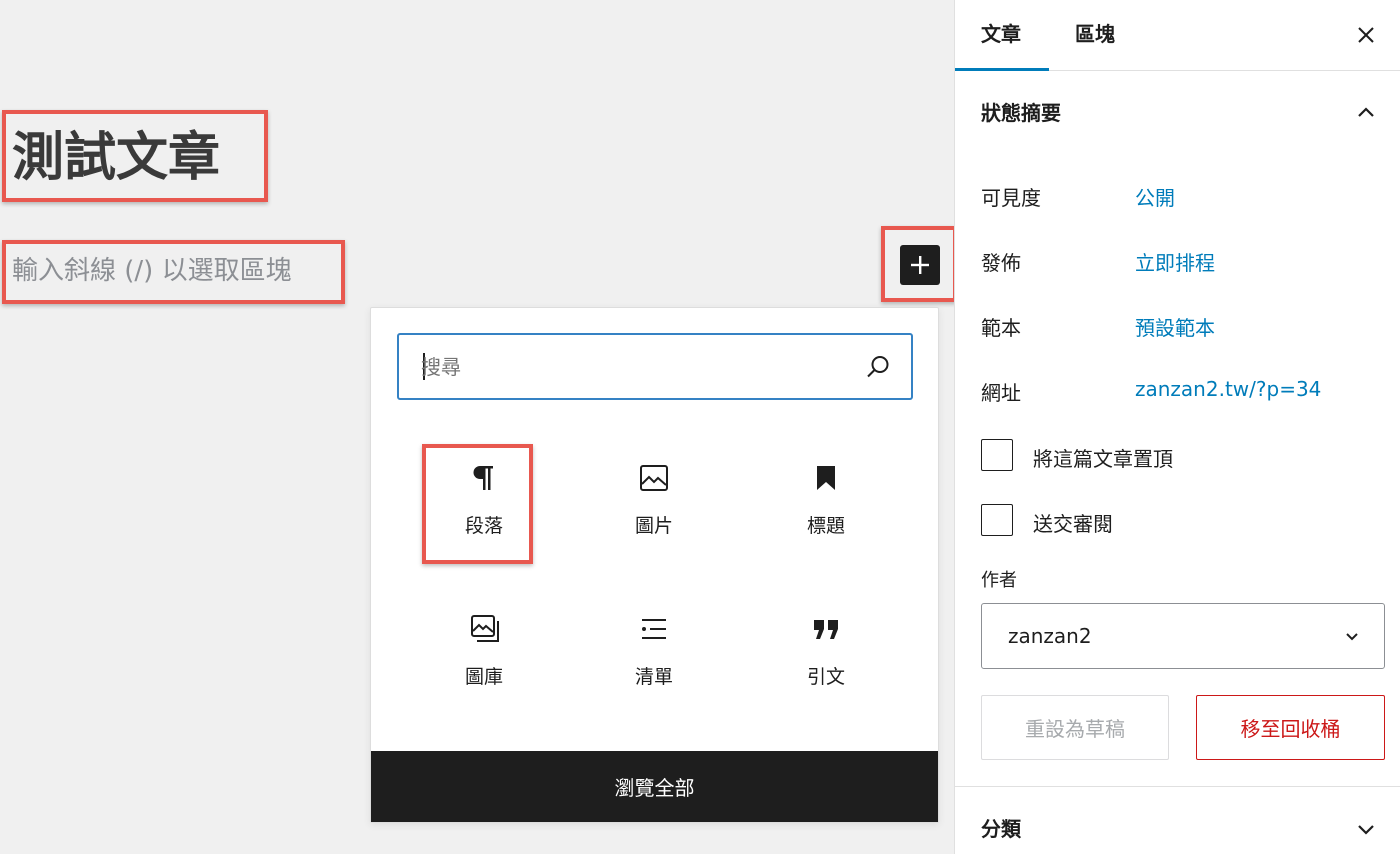 The width and height of the screenshot is (1400, 854). I want to click on block-item-label: 引文, so click(825, 677).